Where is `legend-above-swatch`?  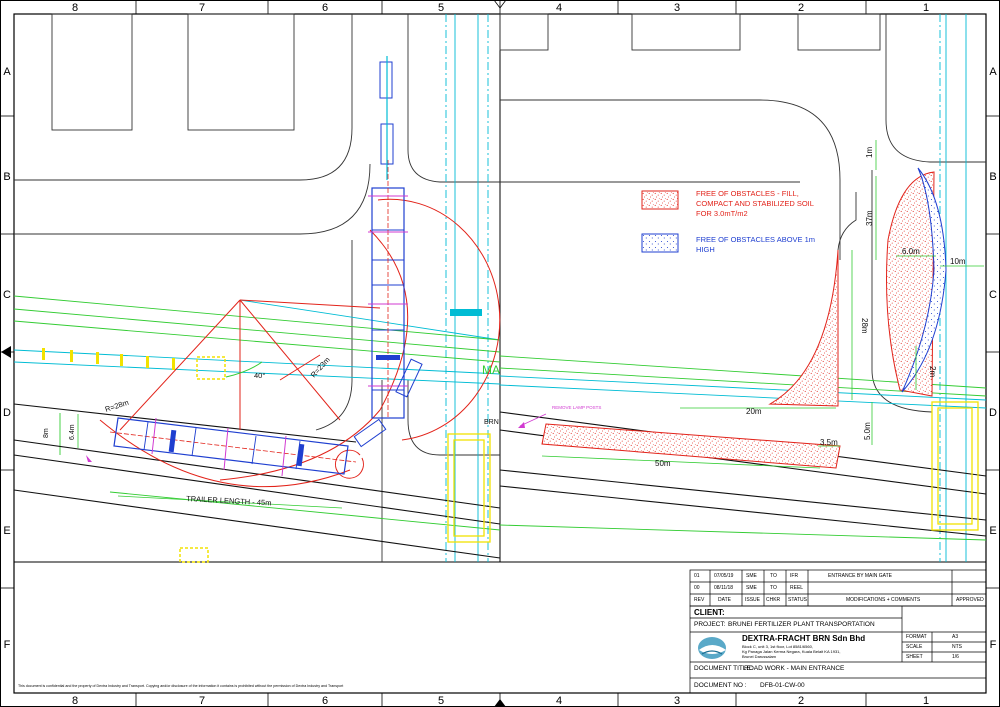 legend-above-swatch is located at coordinates (660, 243).